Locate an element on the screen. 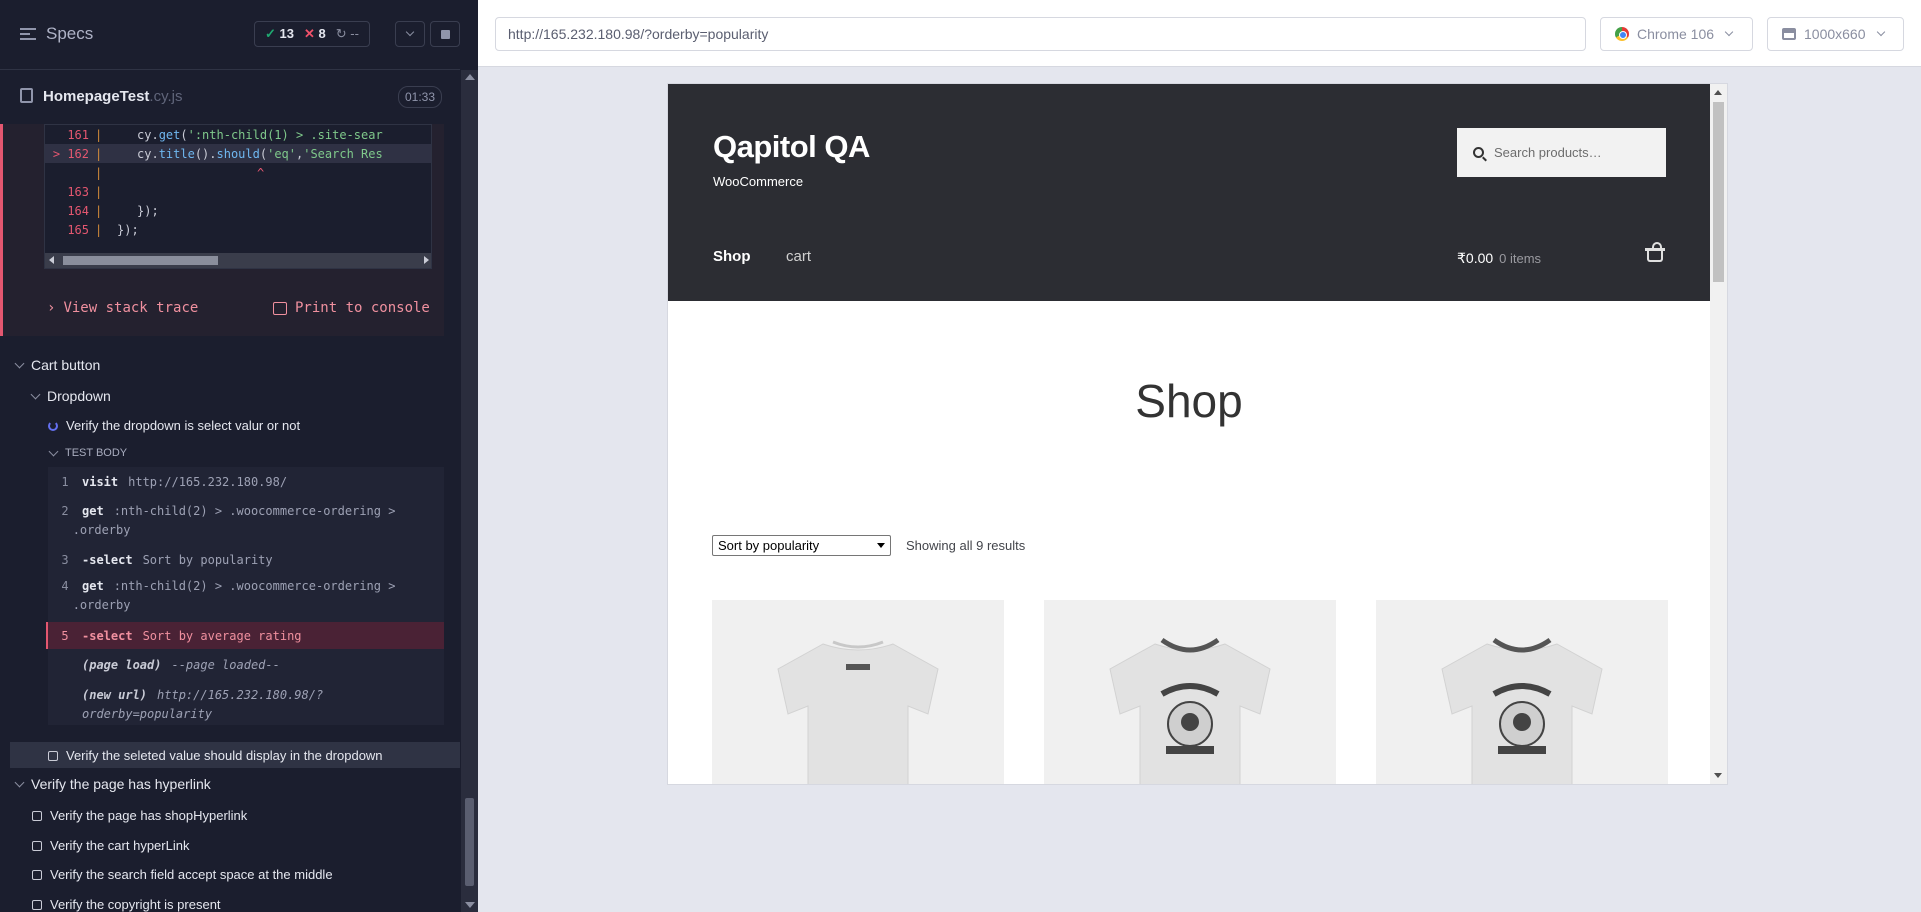 This screenshot has height=912, width=1921. test-item: Verify the cart hyperLink is located at coordinates (110, 845).